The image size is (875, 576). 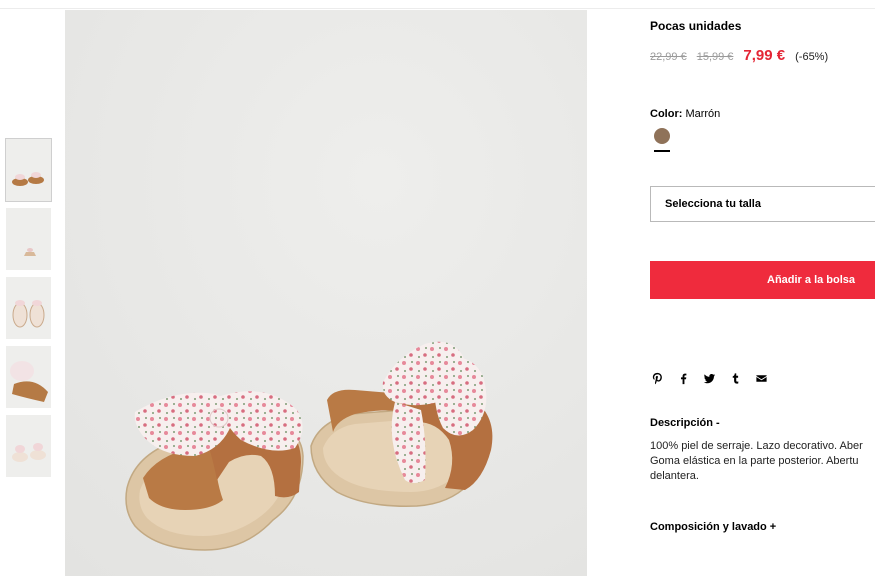 I want to click on current-price: 7,99 €, so click(x=764, y=55).